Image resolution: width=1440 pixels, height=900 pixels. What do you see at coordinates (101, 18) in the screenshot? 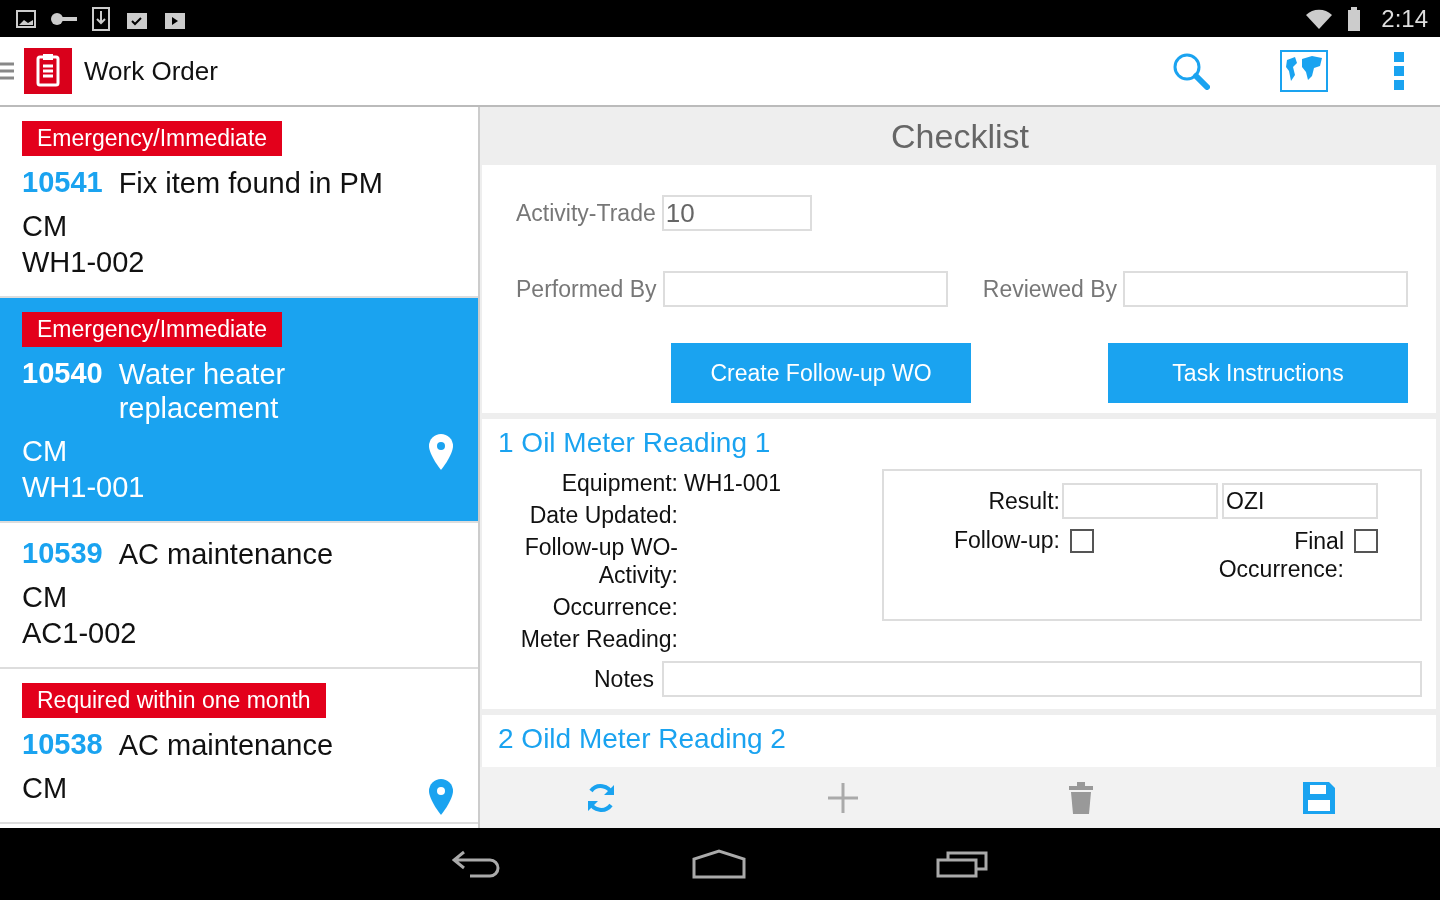
I see `download-icon` at bounding box center [101, 18].